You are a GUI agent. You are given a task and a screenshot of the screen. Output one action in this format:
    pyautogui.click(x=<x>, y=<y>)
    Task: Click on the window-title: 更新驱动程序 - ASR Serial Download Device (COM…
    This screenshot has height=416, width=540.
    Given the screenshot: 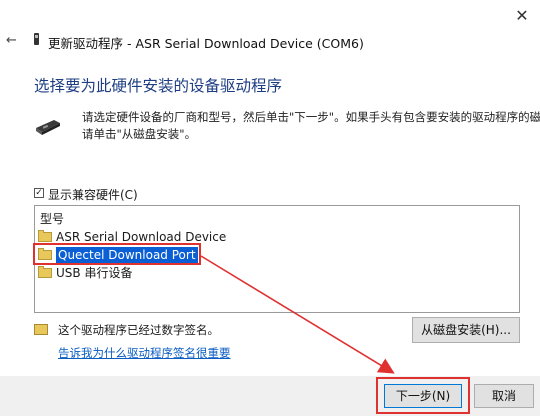 What is the action you would take?
    pyautogui.click(x=206, y=43)
    